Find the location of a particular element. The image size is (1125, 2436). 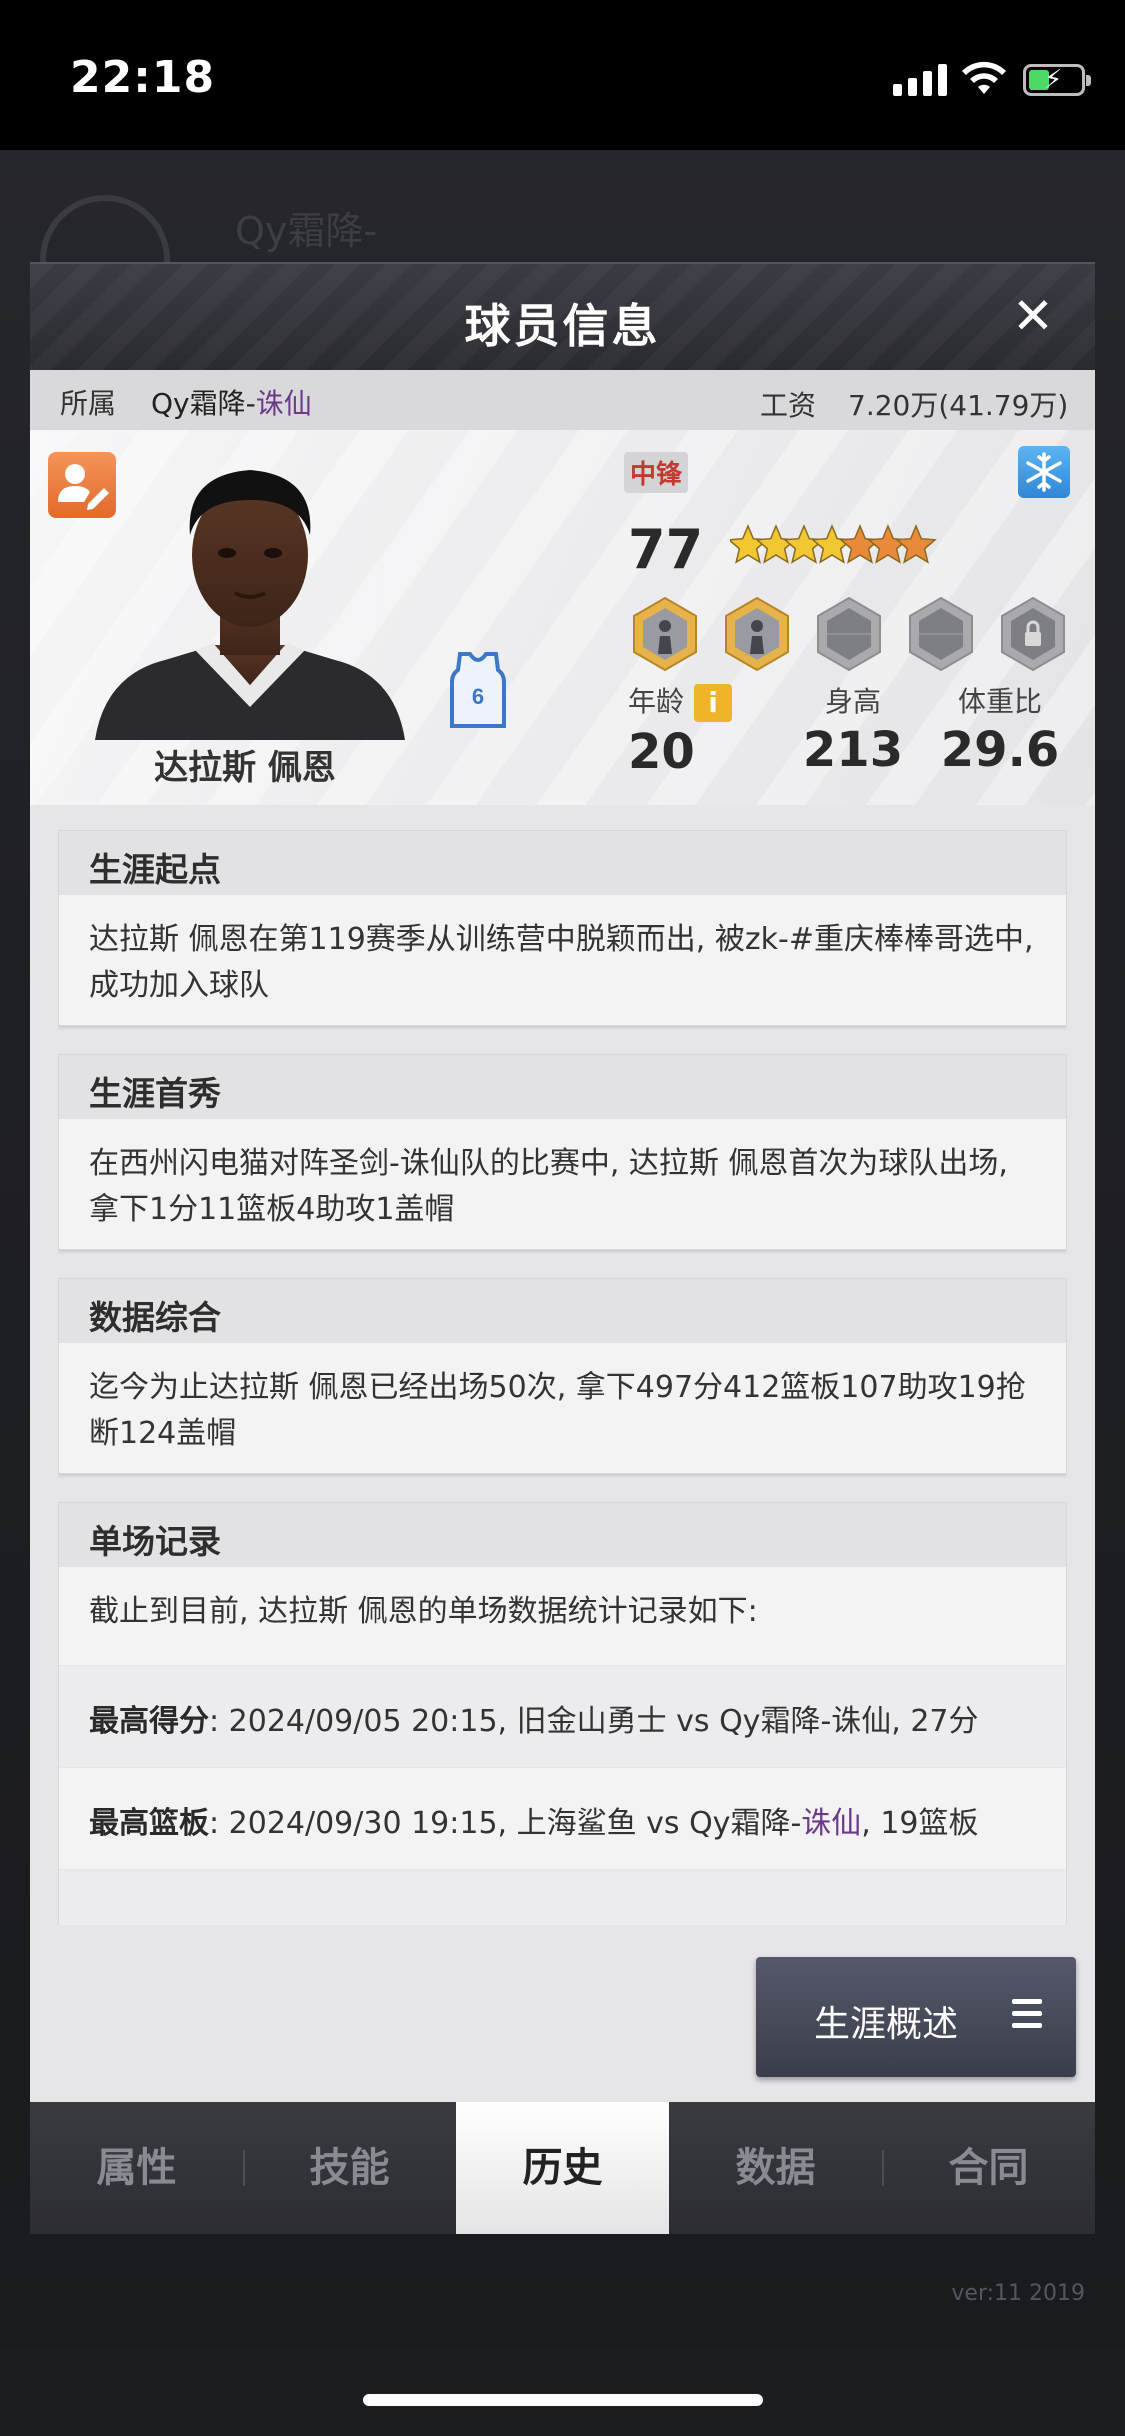

battery-icon: ⚡ is located at coordinates (1057, 80).